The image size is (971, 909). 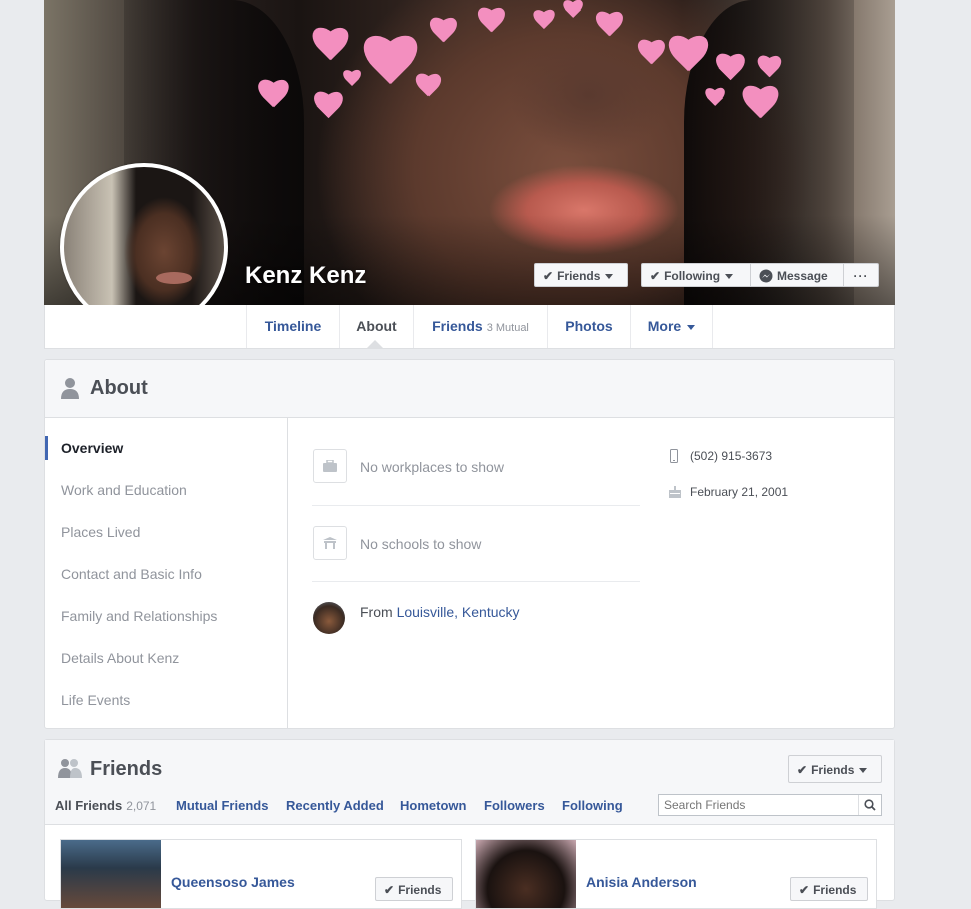 I want to click on friends-button-label: Friends, so click(x=579, y=276).